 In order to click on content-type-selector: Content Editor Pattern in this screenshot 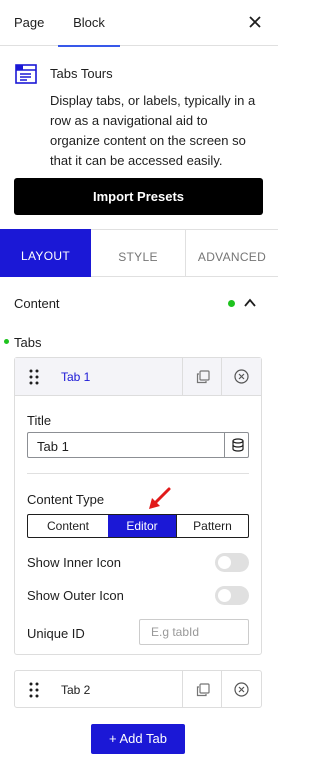, I will do `click(138, 526)`.